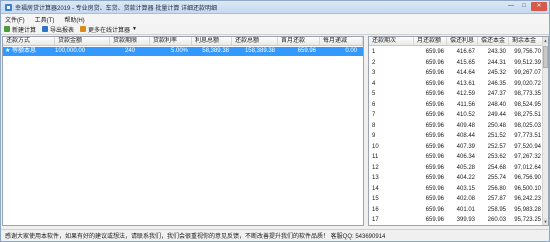 This screenshot has width=550, height=242. I want to click on menu-help: 帮助(H), so click(74, 19).